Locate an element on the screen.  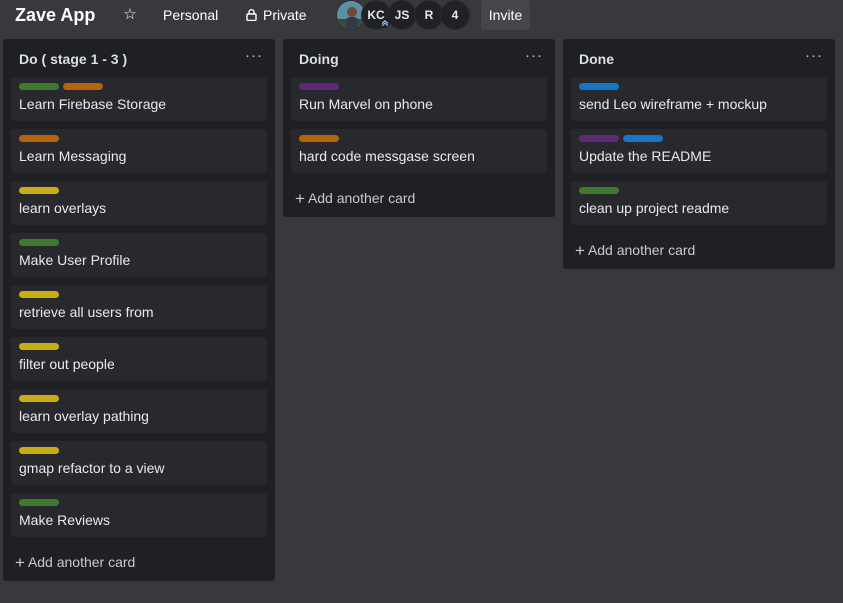
card: clean up project readme is located at coordinates (699, 203).